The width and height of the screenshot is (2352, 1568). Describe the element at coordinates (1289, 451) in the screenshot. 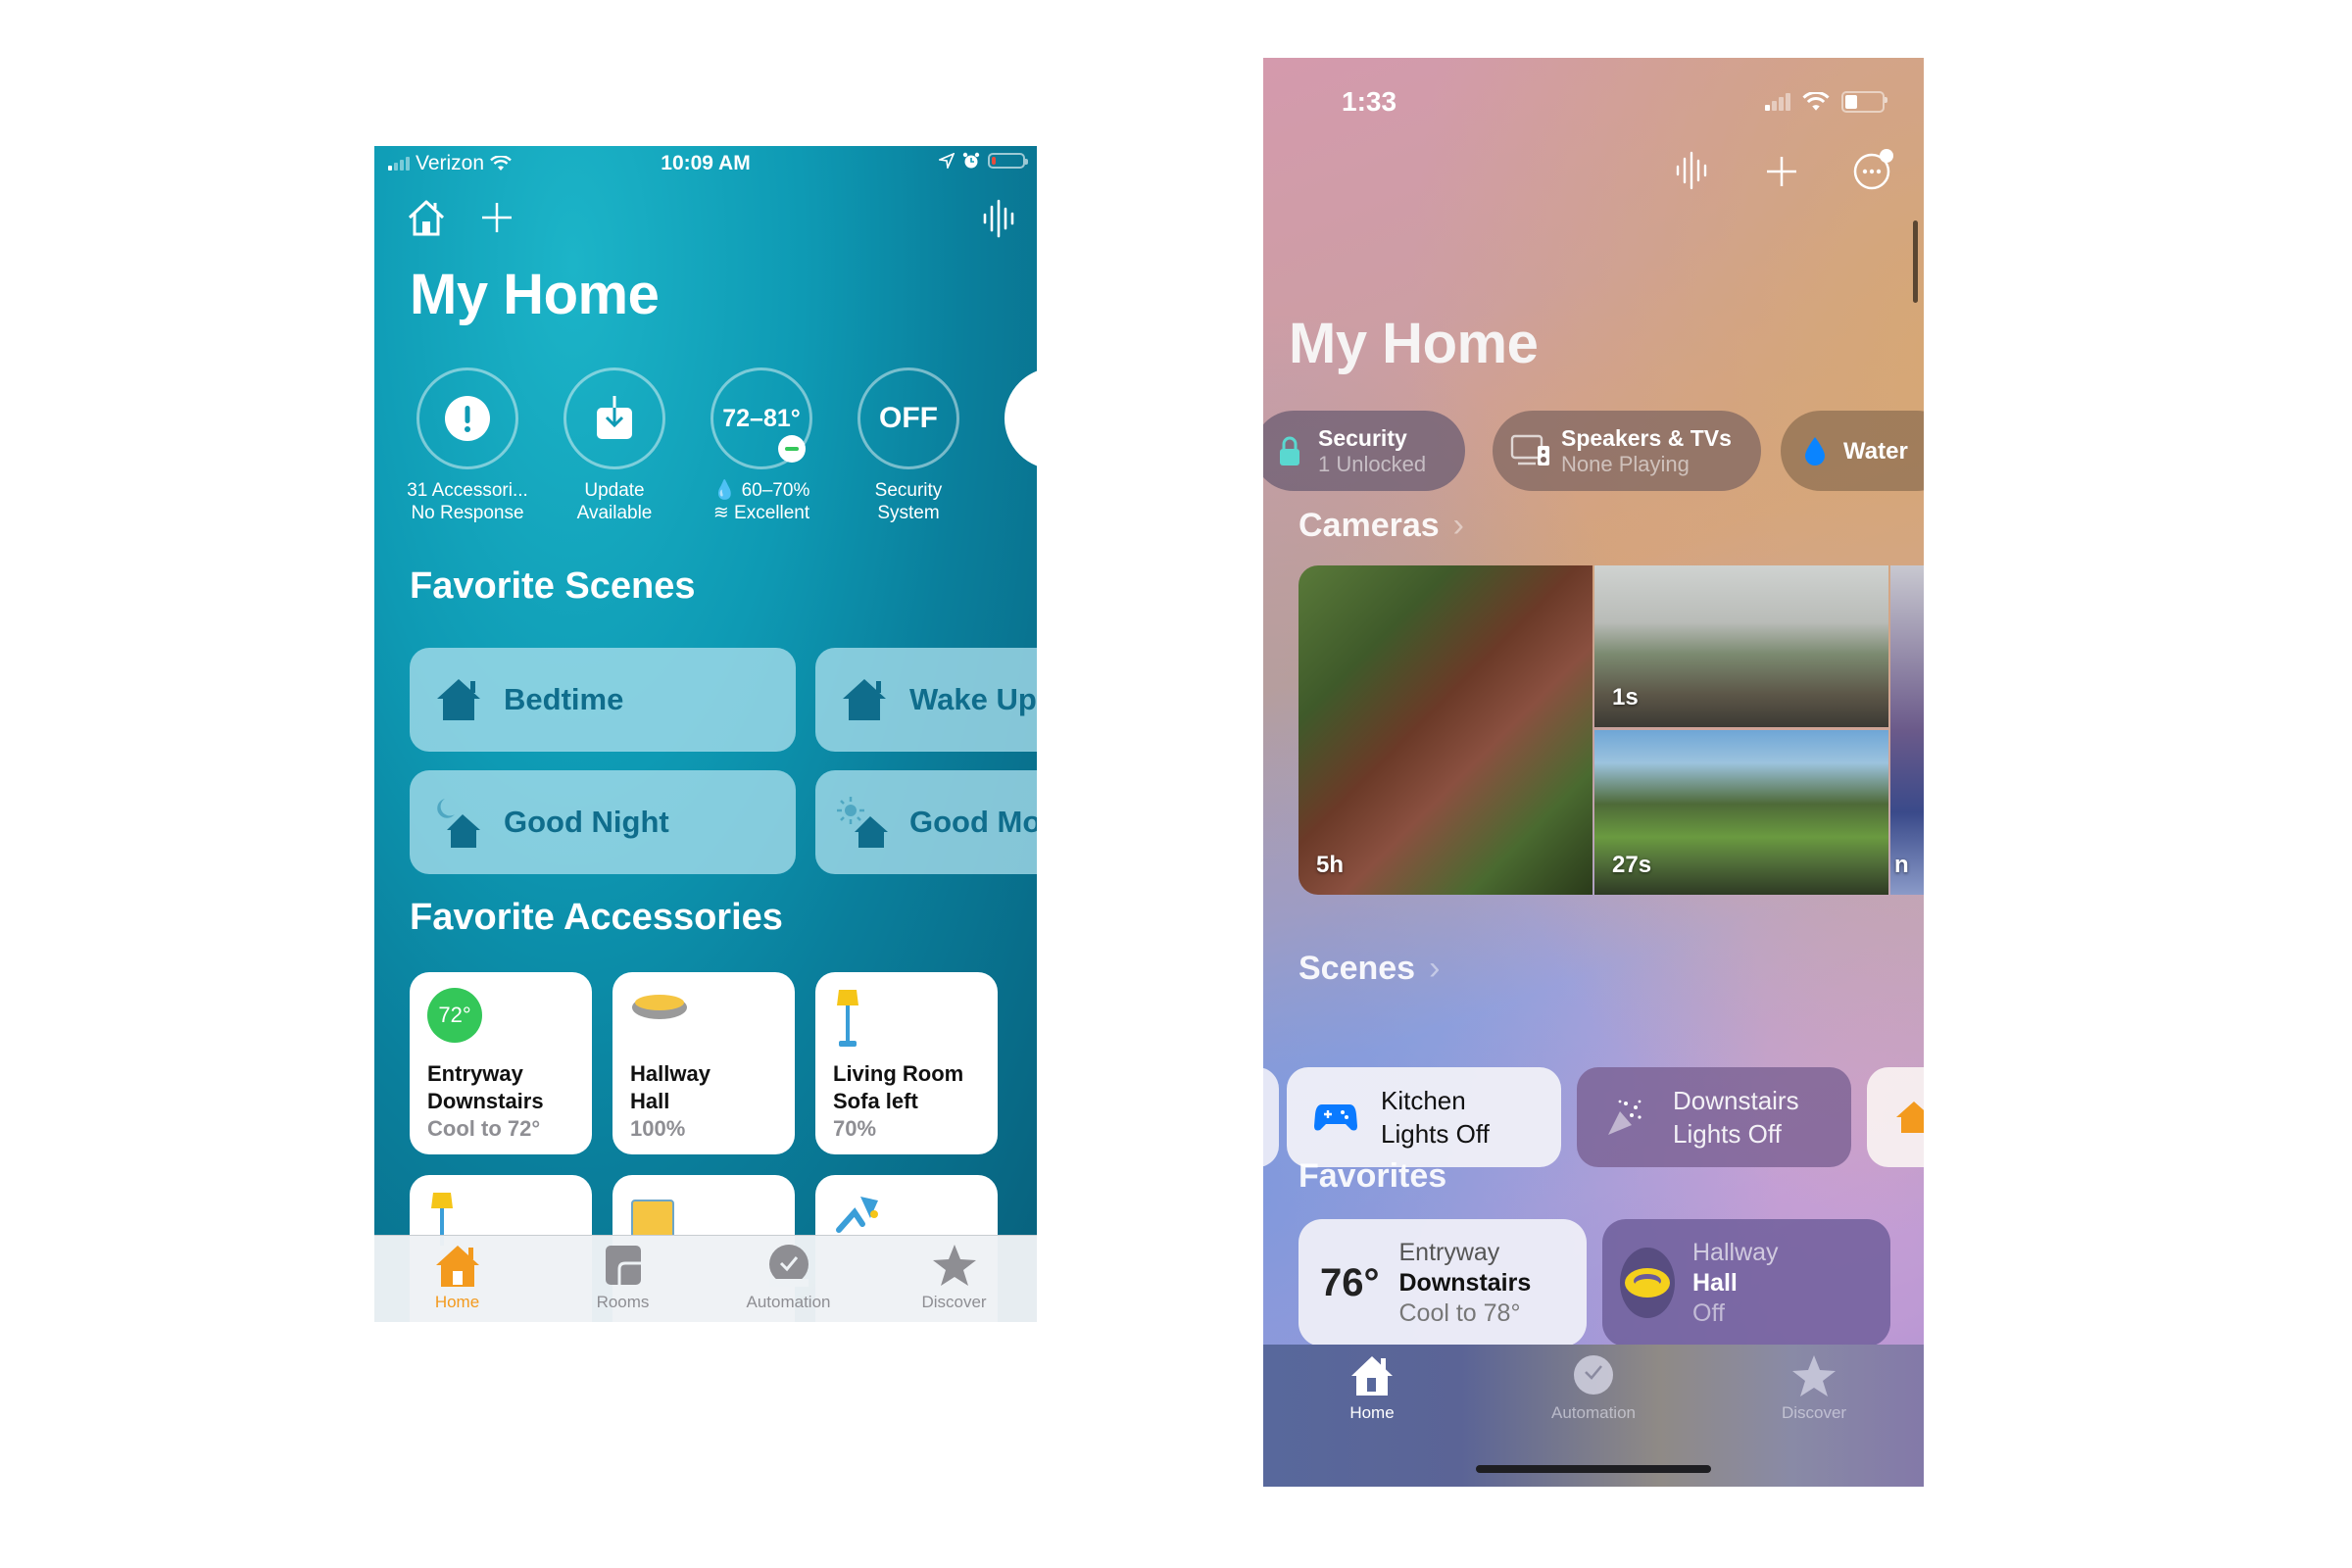

I see `lock-open-icon` at that location.